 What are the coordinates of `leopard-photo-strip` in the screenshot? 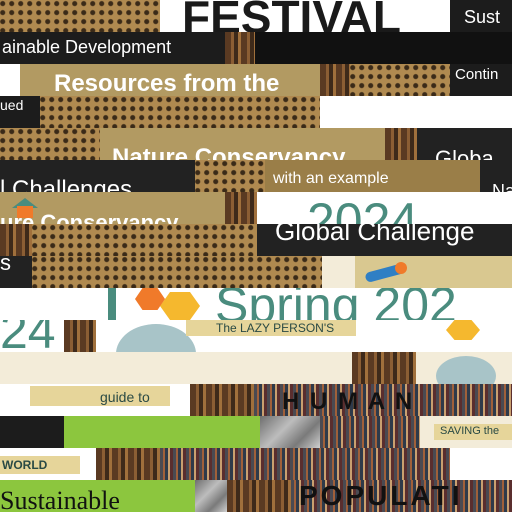 It's located at (80, 16).